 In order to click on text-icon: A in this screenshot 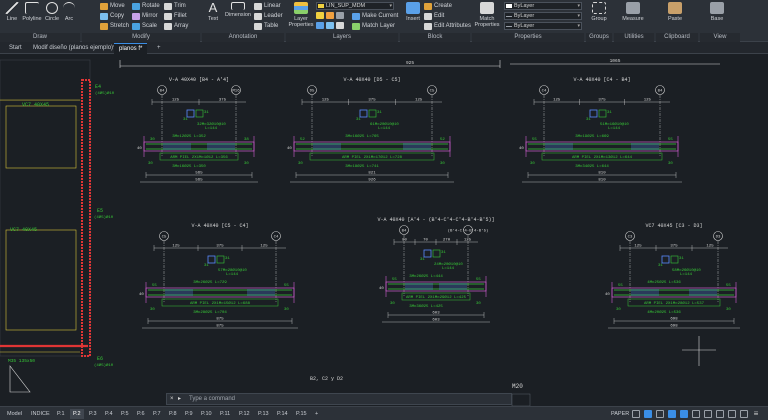, I will do `click(213, 7)`.